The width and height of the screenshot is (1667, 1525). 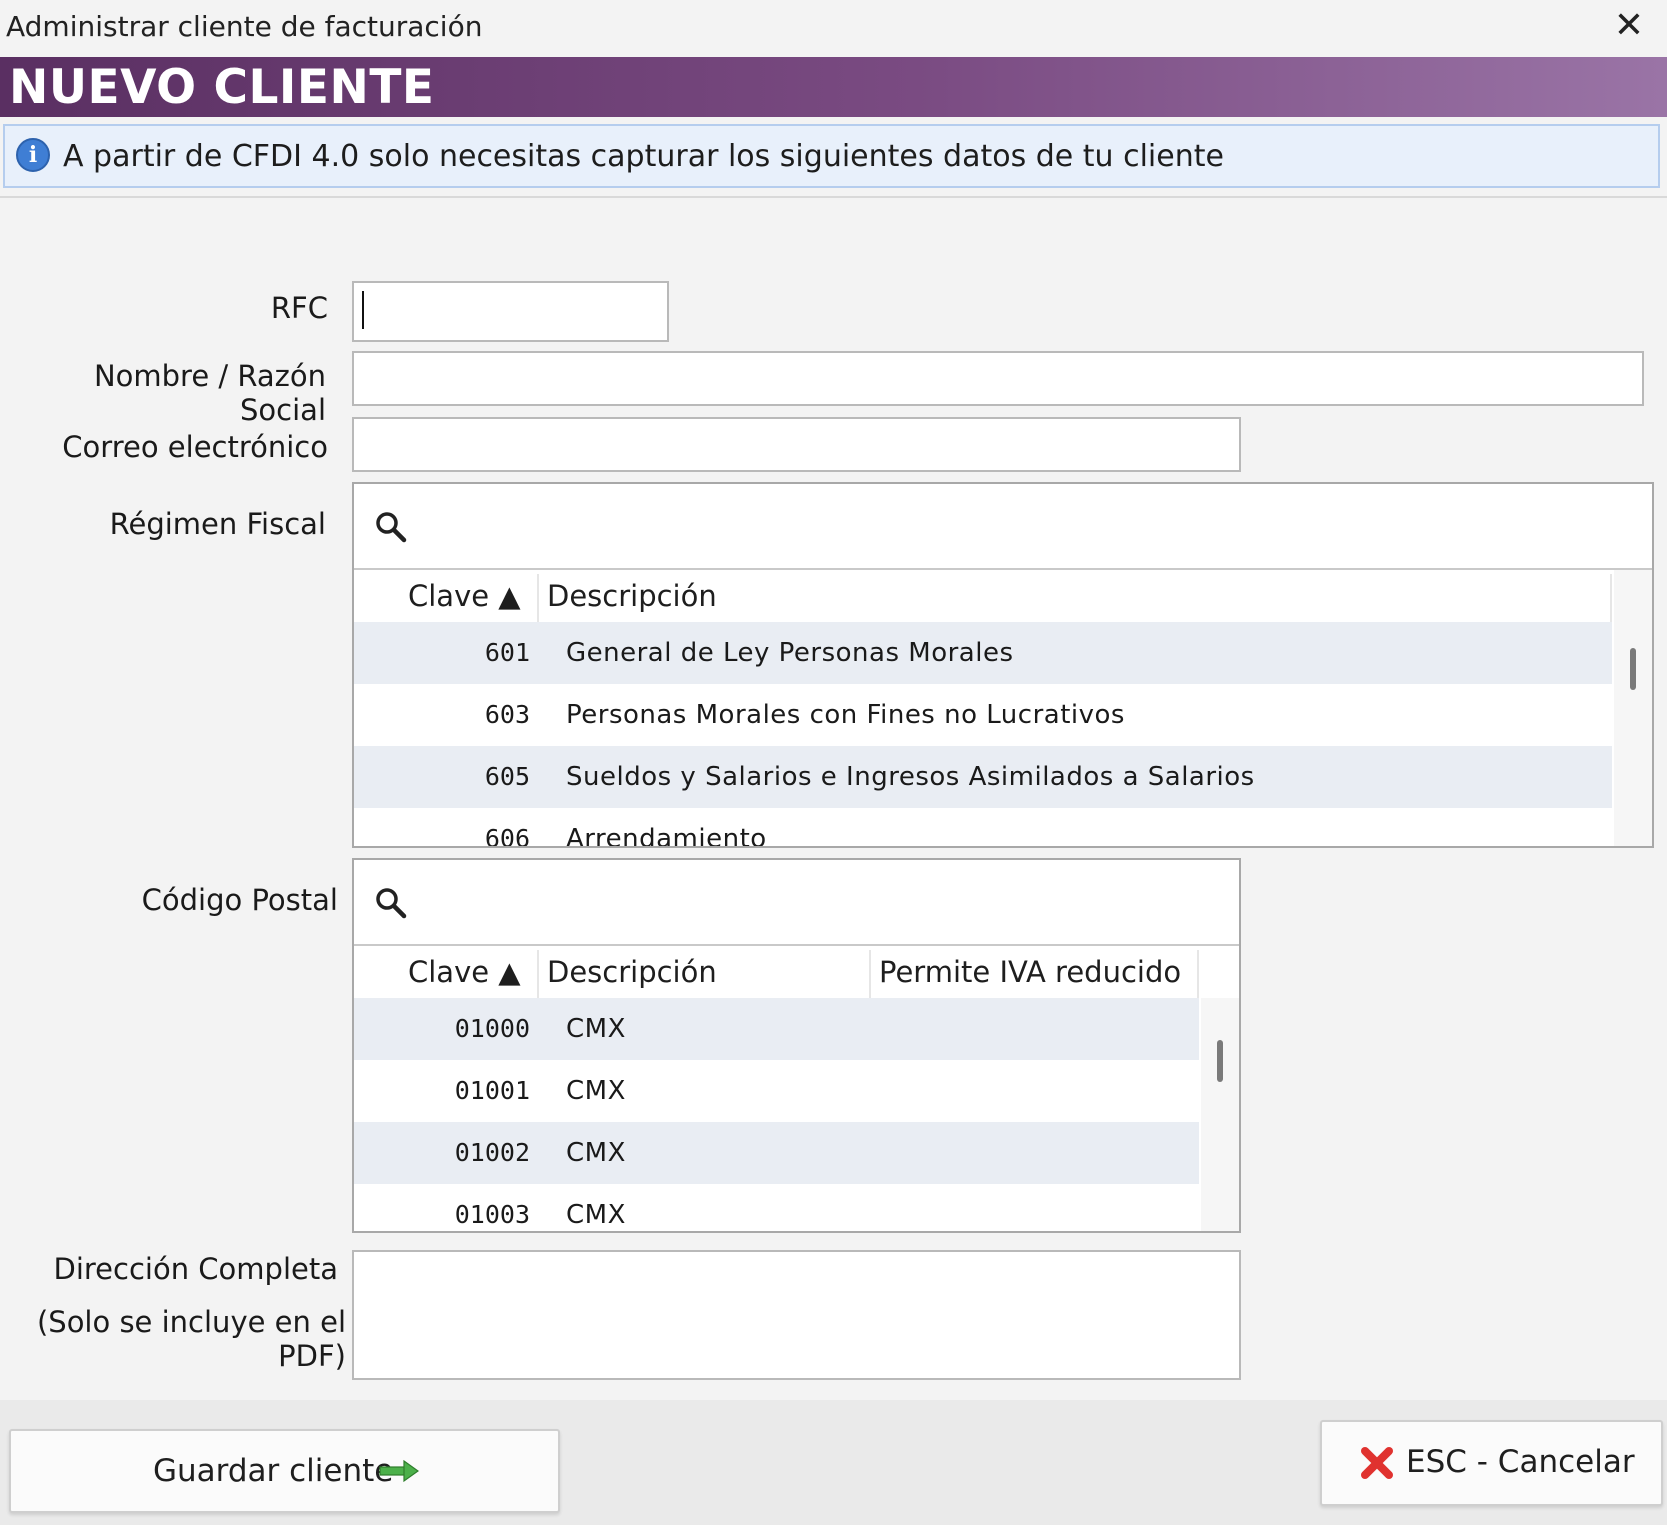 I want to click on page-title: NUEVO CLIENTE, so click(x=222, y=87).